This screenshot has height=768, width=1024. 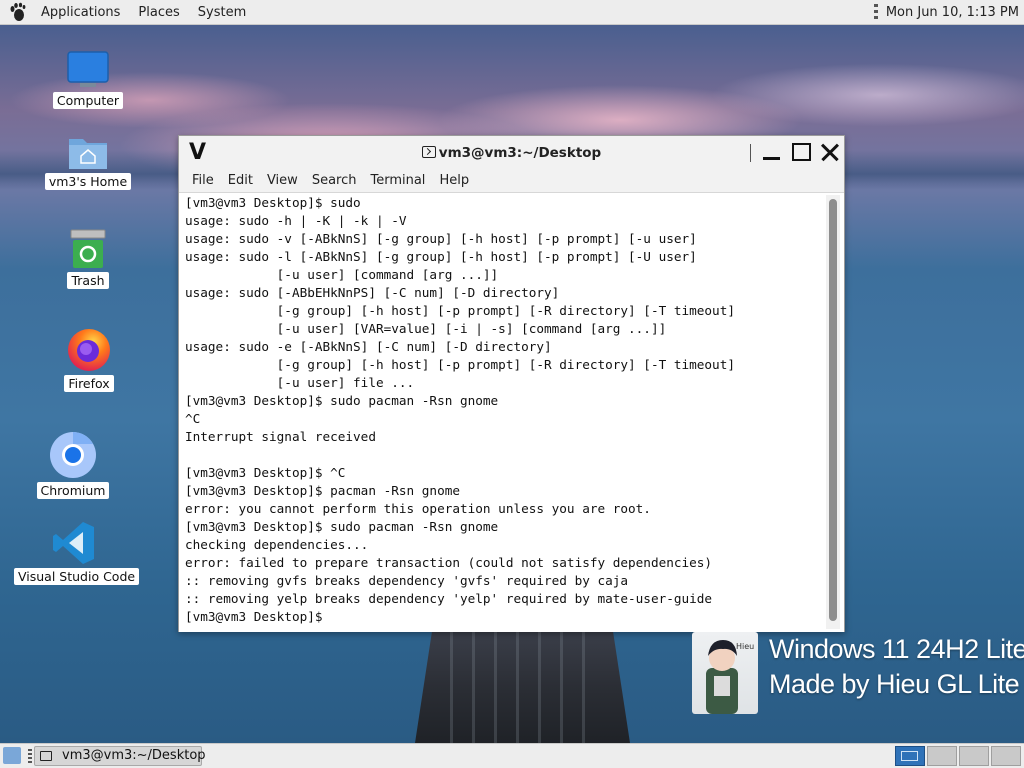 What do you see at coordinates (222, 12) in the screenshot?
I see `system-menu: System` at bounding box center [222, 12].